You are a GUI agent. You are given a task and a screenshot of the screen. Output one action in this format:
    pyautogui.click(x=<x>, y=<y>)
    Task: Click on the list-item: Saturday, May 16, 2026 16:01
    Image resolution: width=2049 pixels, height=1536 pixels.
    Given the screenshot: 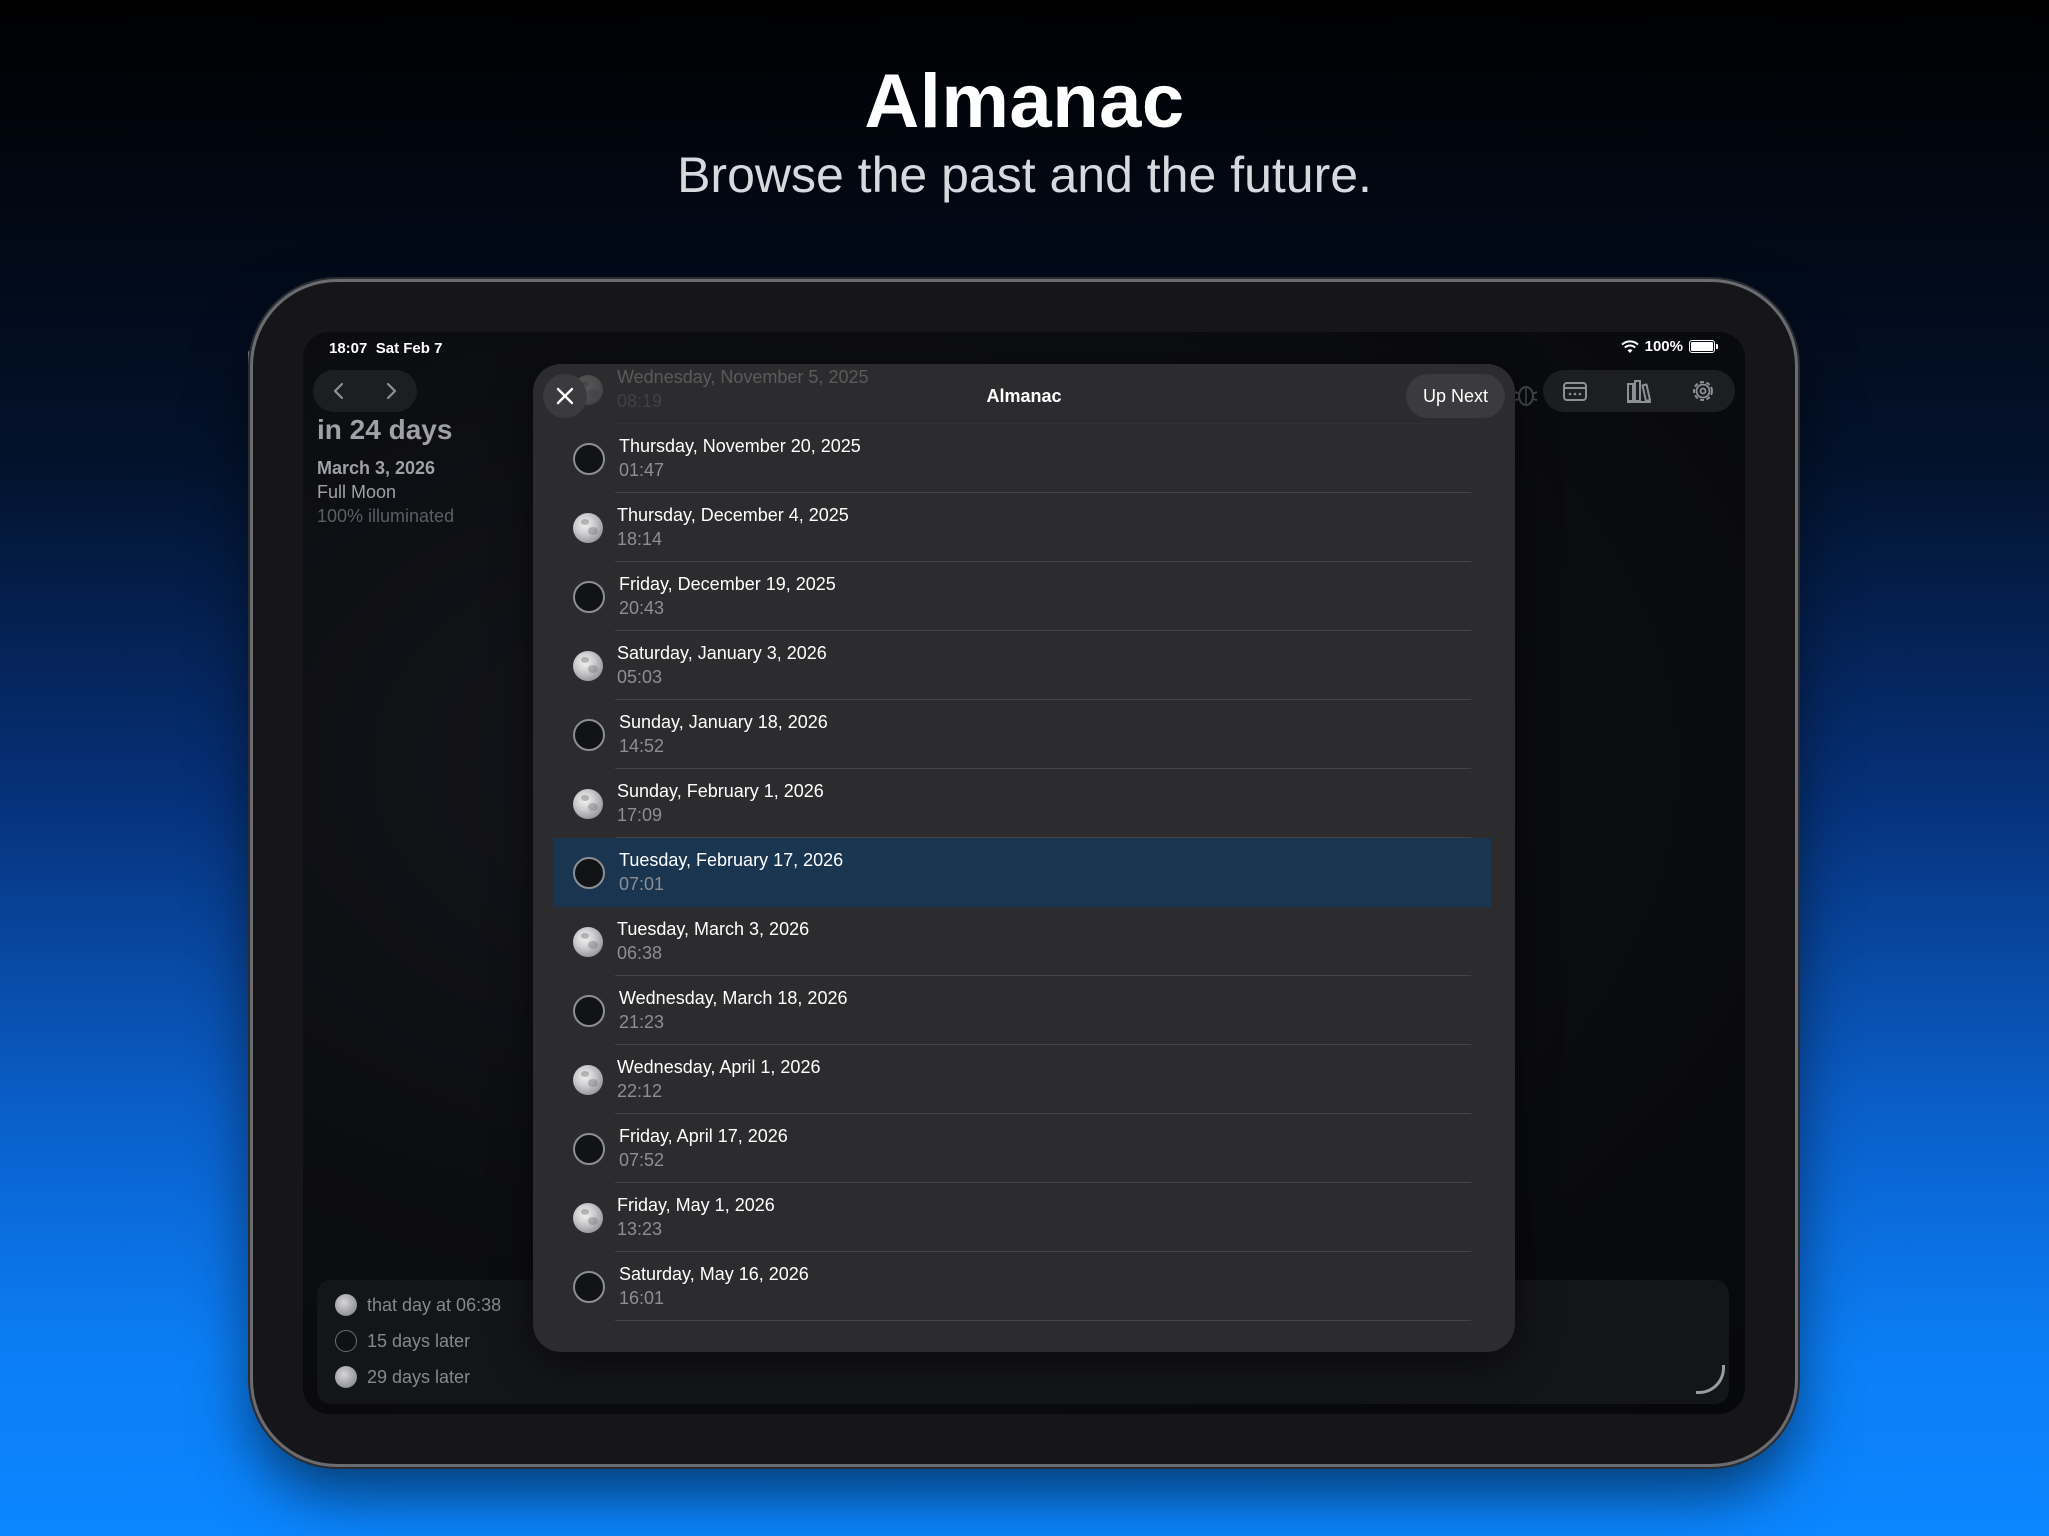 What is the action you would take?
    pyautogui.click(x=1022, y=1286)
    